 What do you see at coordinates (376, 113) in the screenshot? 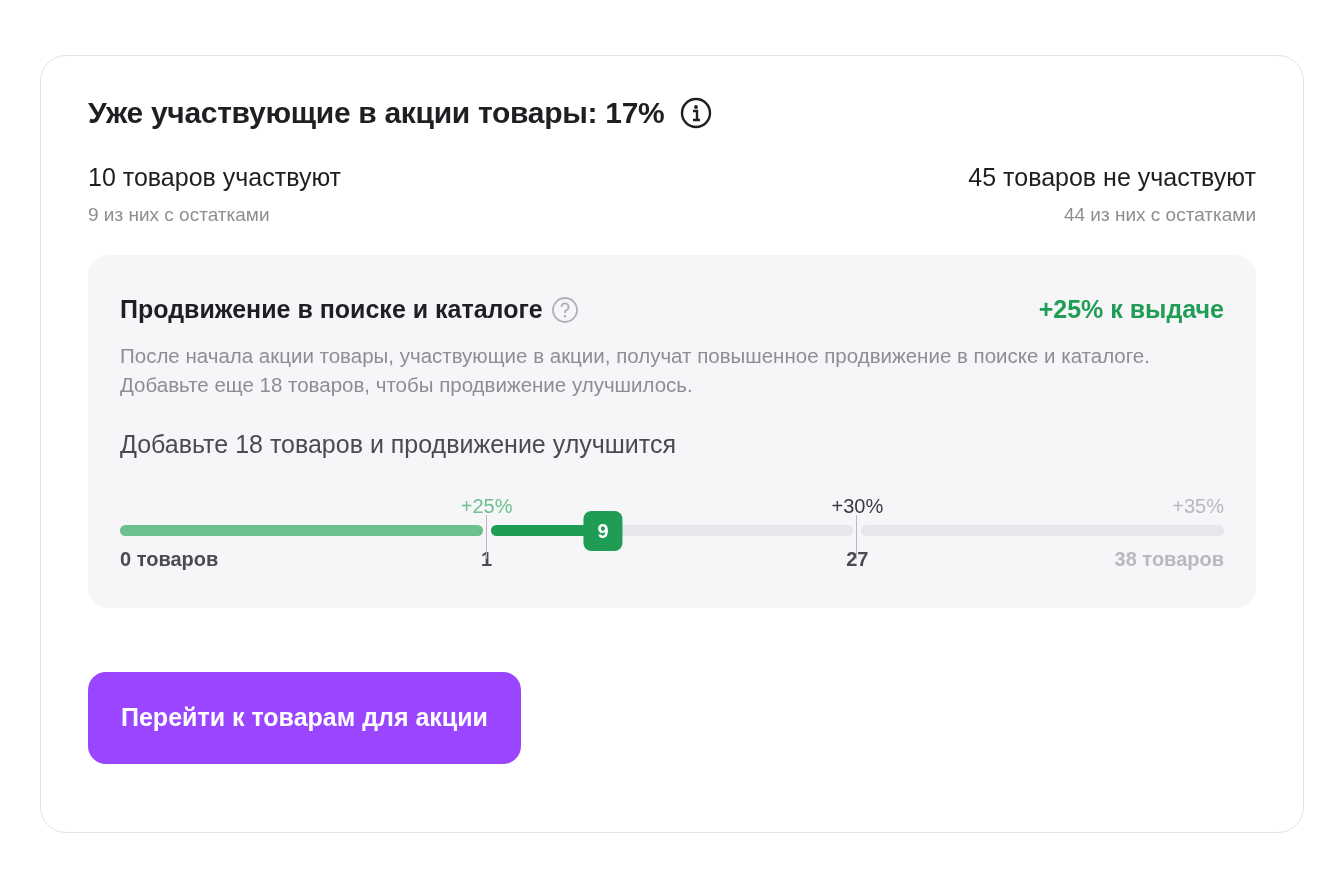
I see `section-title: Уже участвующие в акции товары: 17%` at bounding box center [376, 113].